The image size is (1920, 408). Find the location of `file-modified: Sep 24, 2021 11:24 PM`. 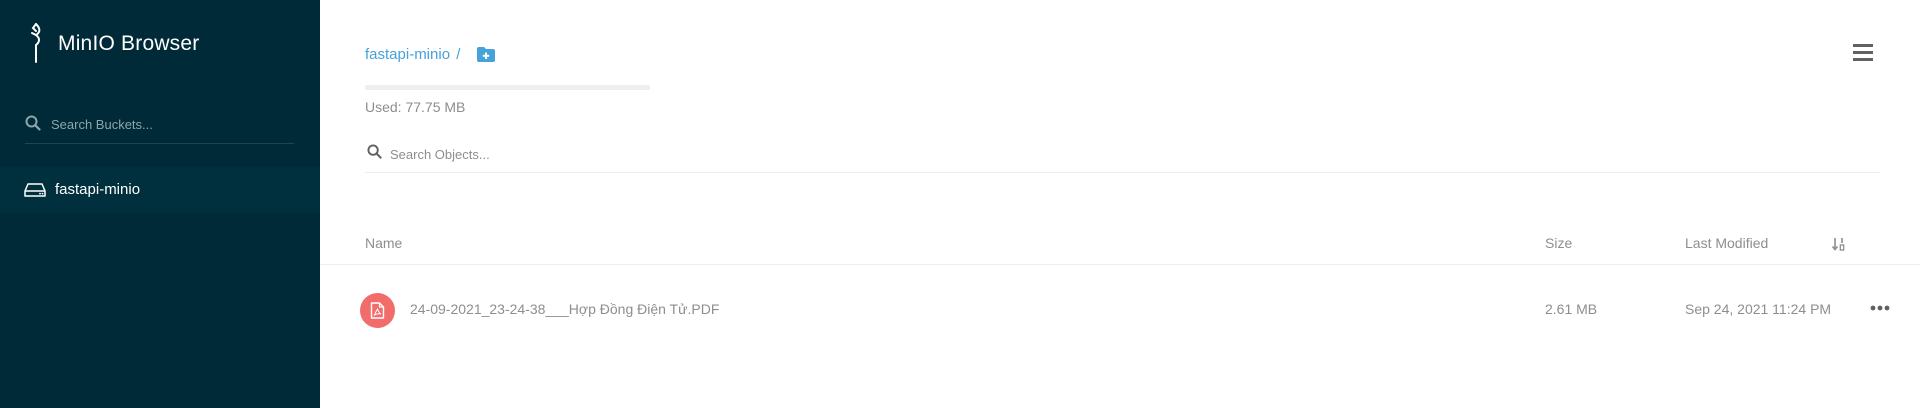

file-modified: Sep 24, 2021 11:24 PM is located at coordinates (1758, 309).